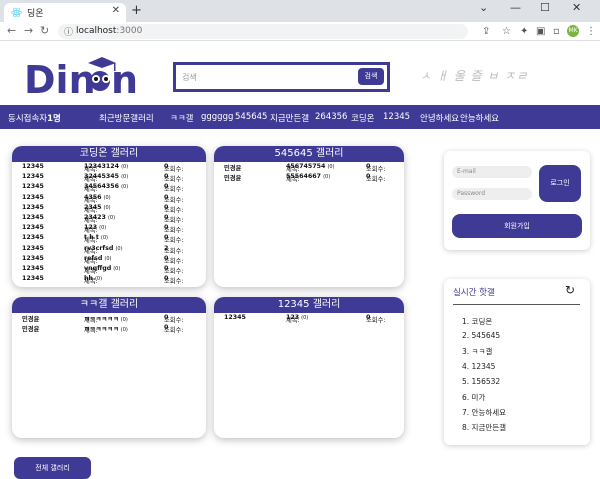 The width and height of the screenshot is (600, 479). Describe the element at coordinates (506, 31) in the screenshot. I see `bookmark-star-icon: ☆` at that location.